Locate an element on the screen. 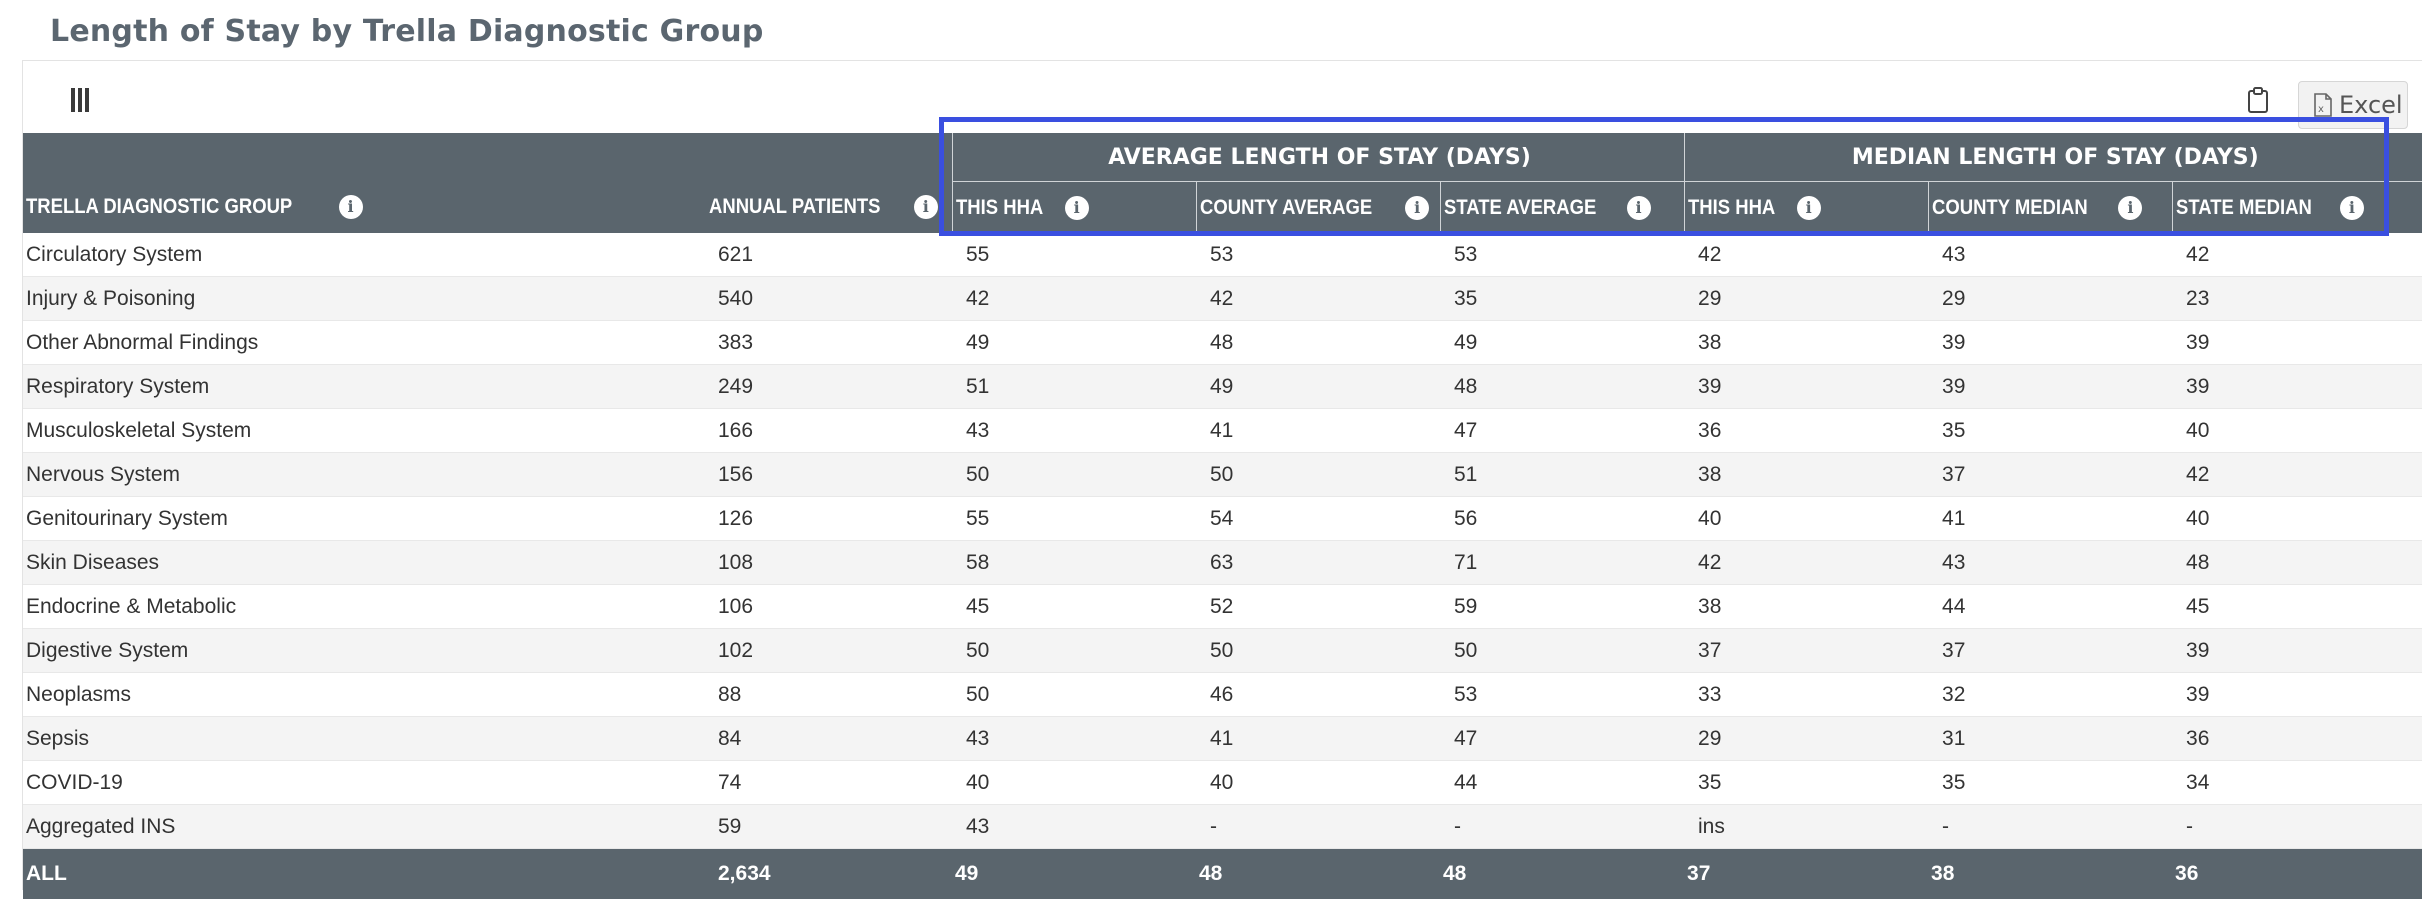 This screenshot has height=899, width=2422. table-cell: 23 is located at coordinates (2297, 299).